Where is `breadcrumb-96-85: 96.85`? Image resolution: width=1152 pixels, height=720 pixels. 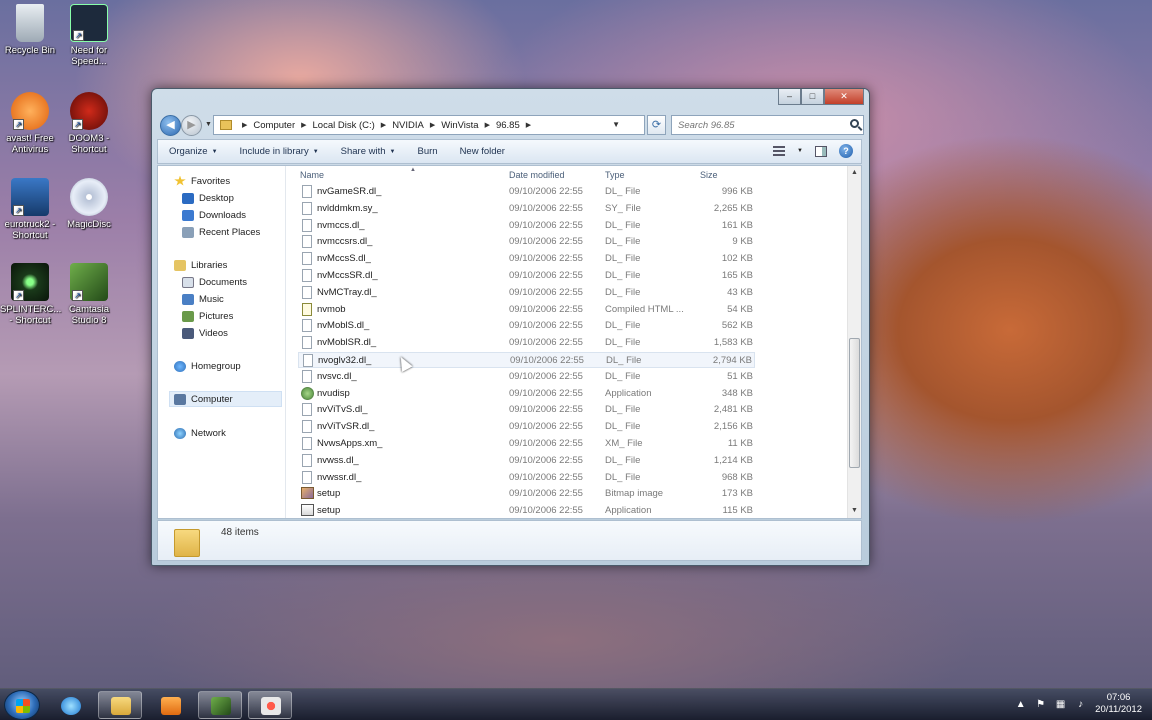 breadcrumb-96-85: 96.85 is located at coordinates (508, 125).